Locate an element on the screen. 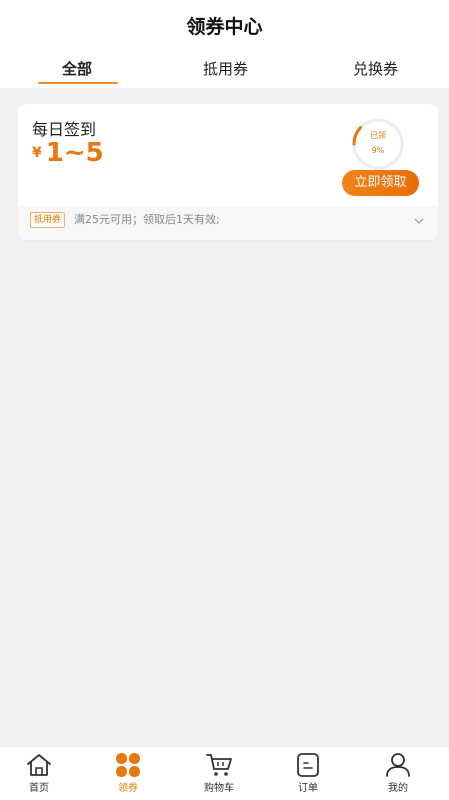  tabbar-label-cart: 购物车 is located at coordinates (219, 788).